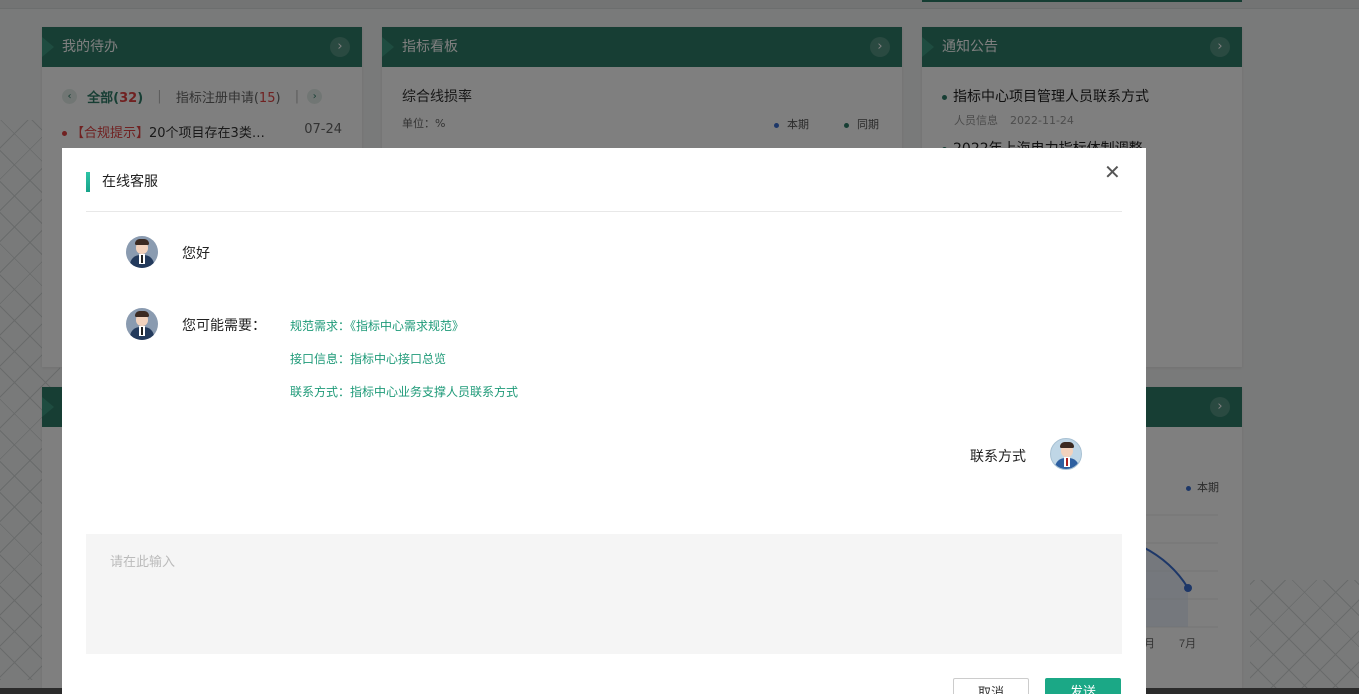  Describe the element at coordinates (1066, 454) in the screenshot. I see `user-avatar` at that location.